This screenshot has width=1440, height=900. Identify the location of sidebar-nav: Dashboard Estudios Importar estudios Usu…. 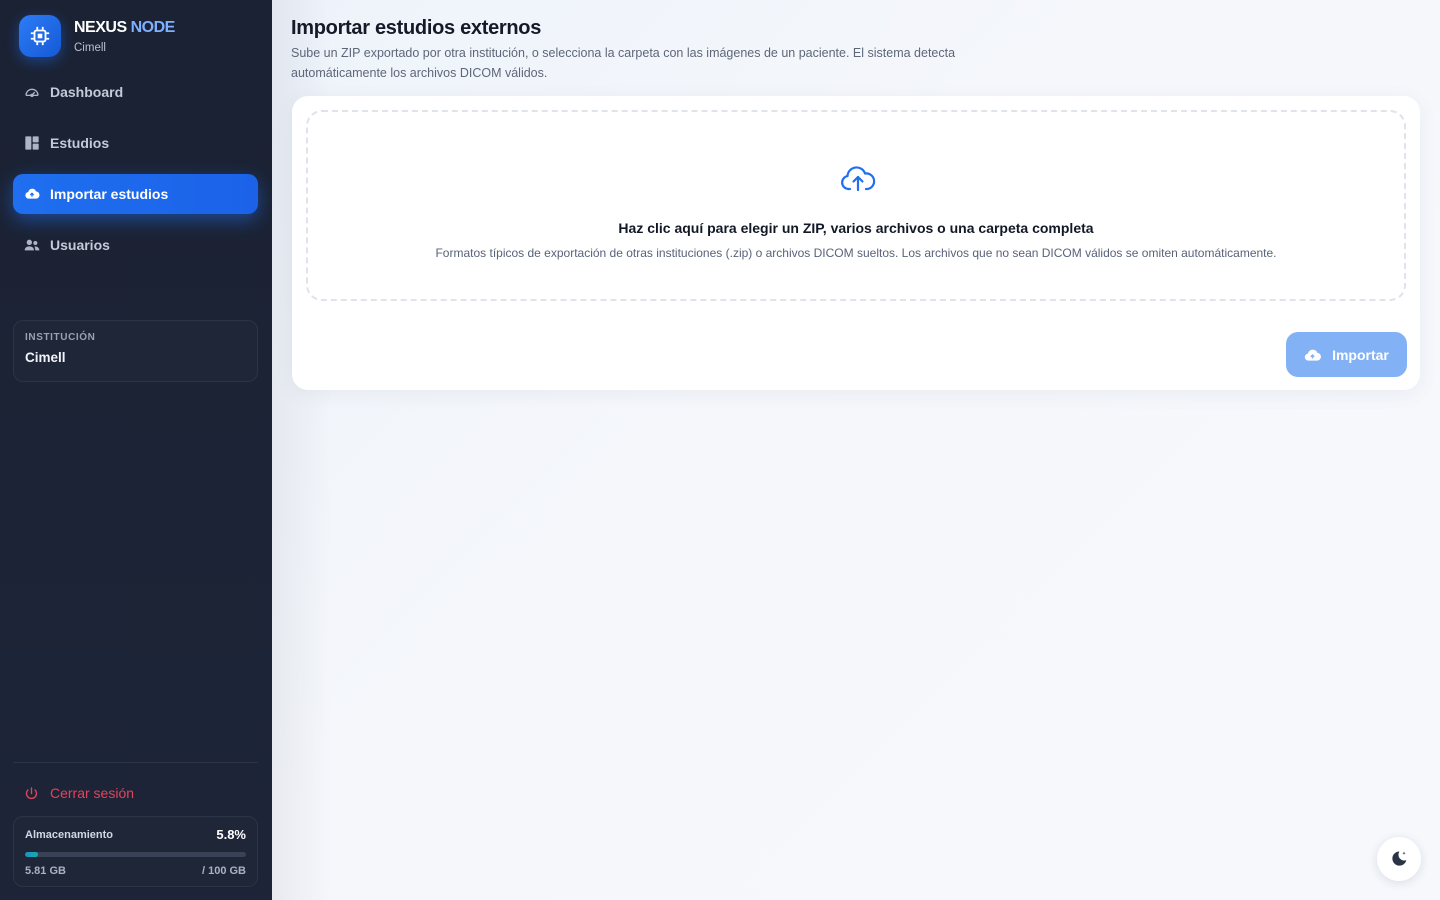
(135, 174).